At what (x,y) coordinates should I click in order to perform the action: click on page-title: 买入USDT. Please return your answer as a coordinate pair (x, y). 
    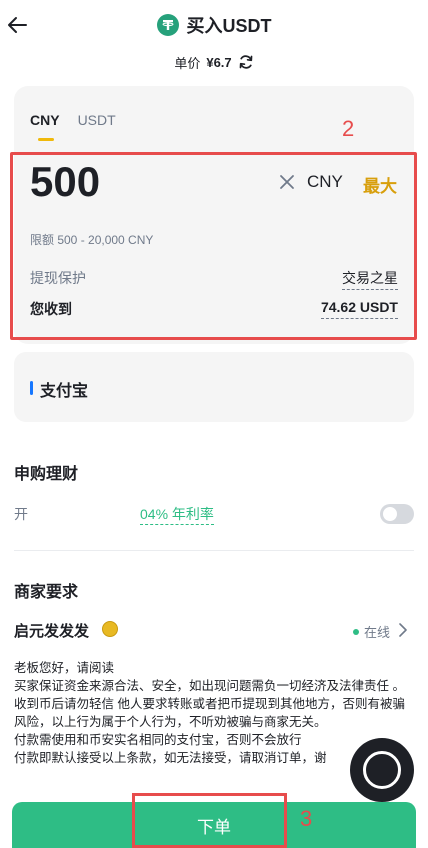
    Looking at the image, I should click on (229, 26).